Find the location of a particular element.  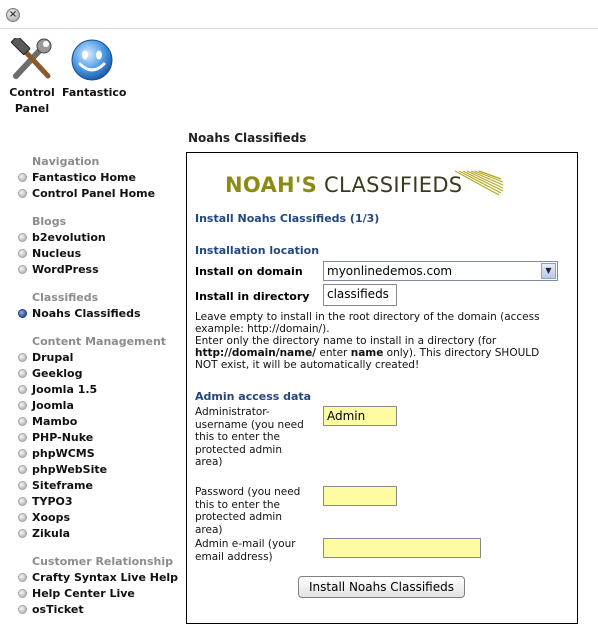

sidebar-item-osticket: osTicket is located at coordinates (51, 609).